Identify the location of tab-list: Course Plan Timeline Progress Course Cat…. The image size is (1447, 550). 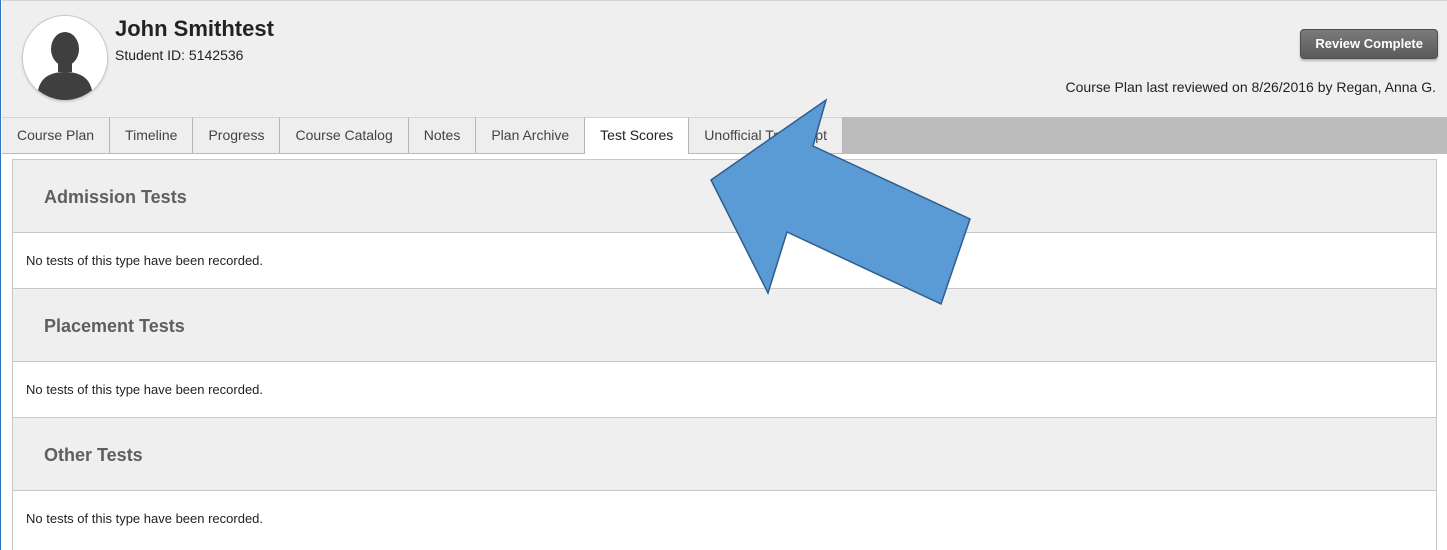
(422, 135).